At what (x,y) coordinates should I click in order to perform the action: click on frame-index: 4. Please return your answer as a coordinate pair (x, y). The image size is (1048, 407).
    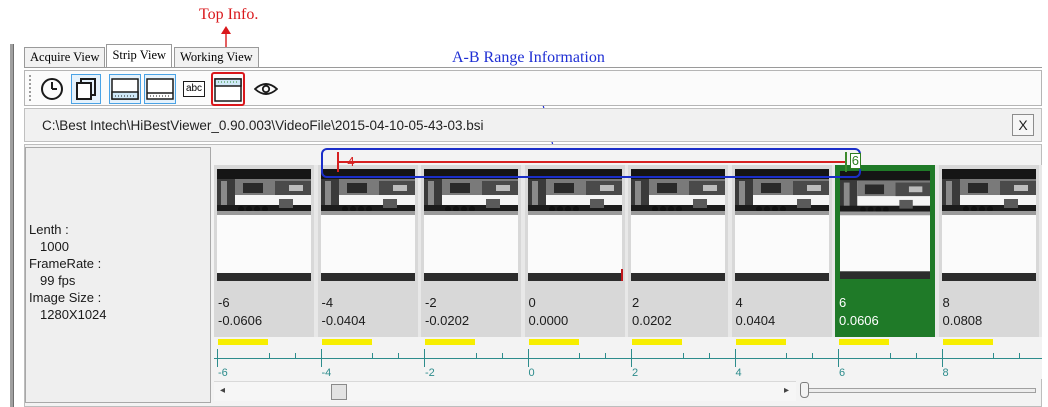
    Looking at the image, I should click on (739, 302).